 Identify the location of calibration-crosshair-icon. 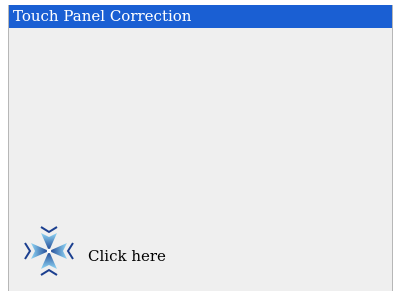
(49, 251).